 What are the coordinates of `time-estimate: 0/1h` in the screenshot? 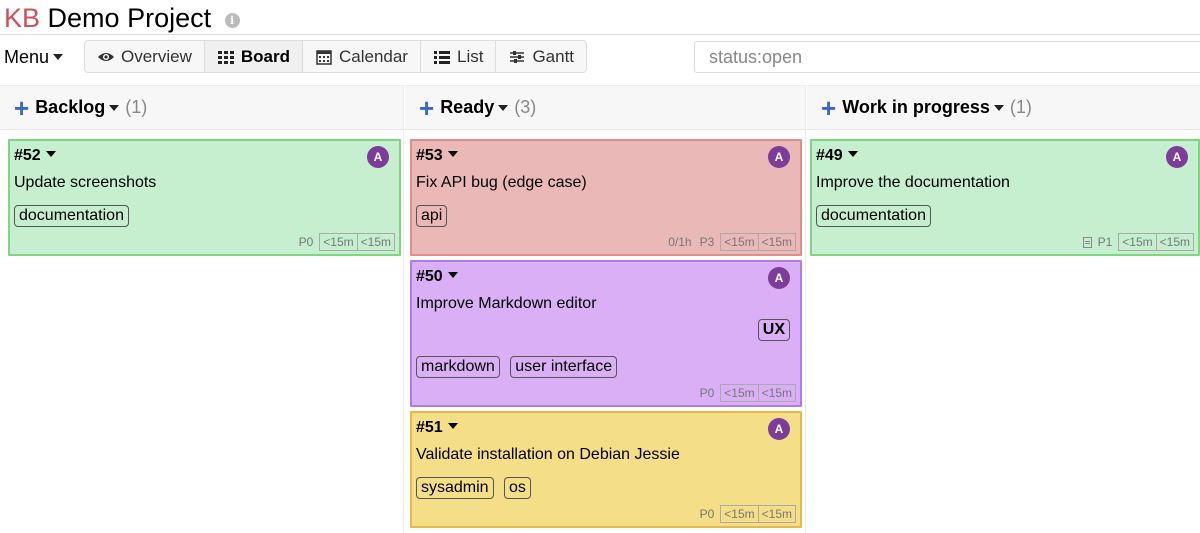 It's located at (680, 242).